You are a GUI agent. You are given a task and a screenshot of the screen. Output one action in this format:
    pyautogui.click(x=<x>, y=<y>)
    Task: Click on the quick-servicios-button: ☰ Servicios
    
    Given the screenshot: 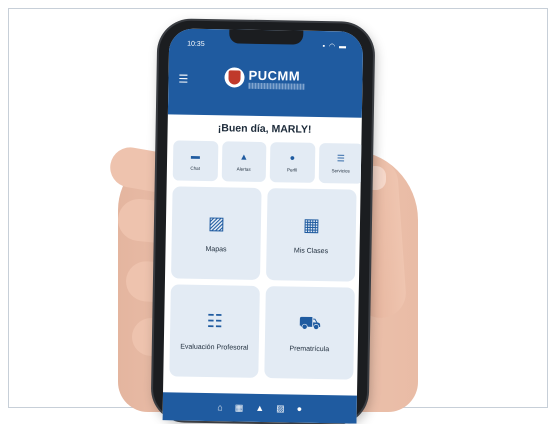 What is the action you would take?
    pyautogui.click(x=341, y=163)
    